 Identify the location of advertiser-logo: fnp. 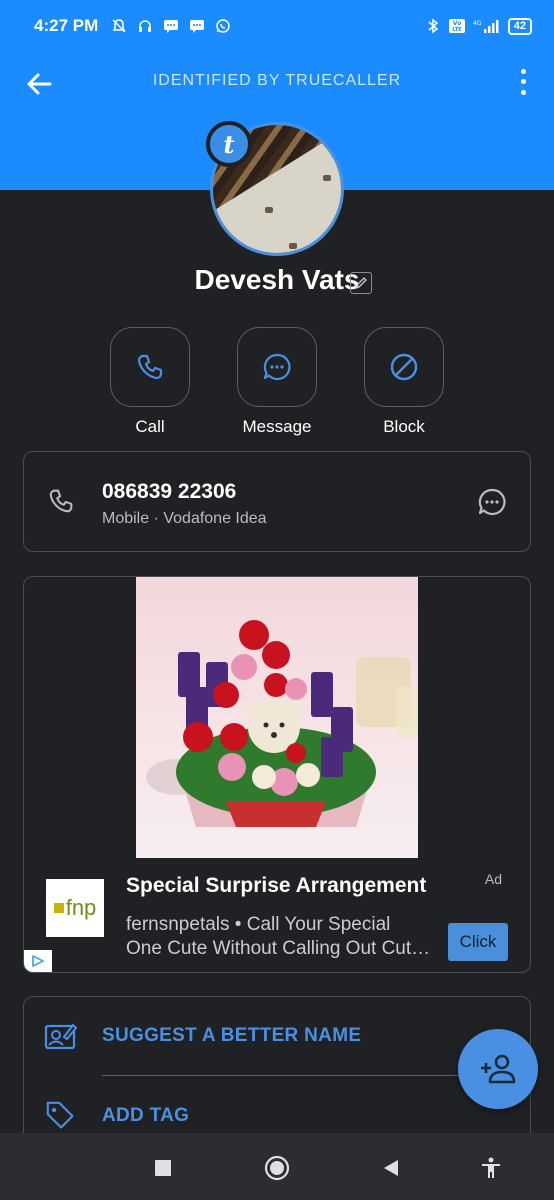
(75, 908).